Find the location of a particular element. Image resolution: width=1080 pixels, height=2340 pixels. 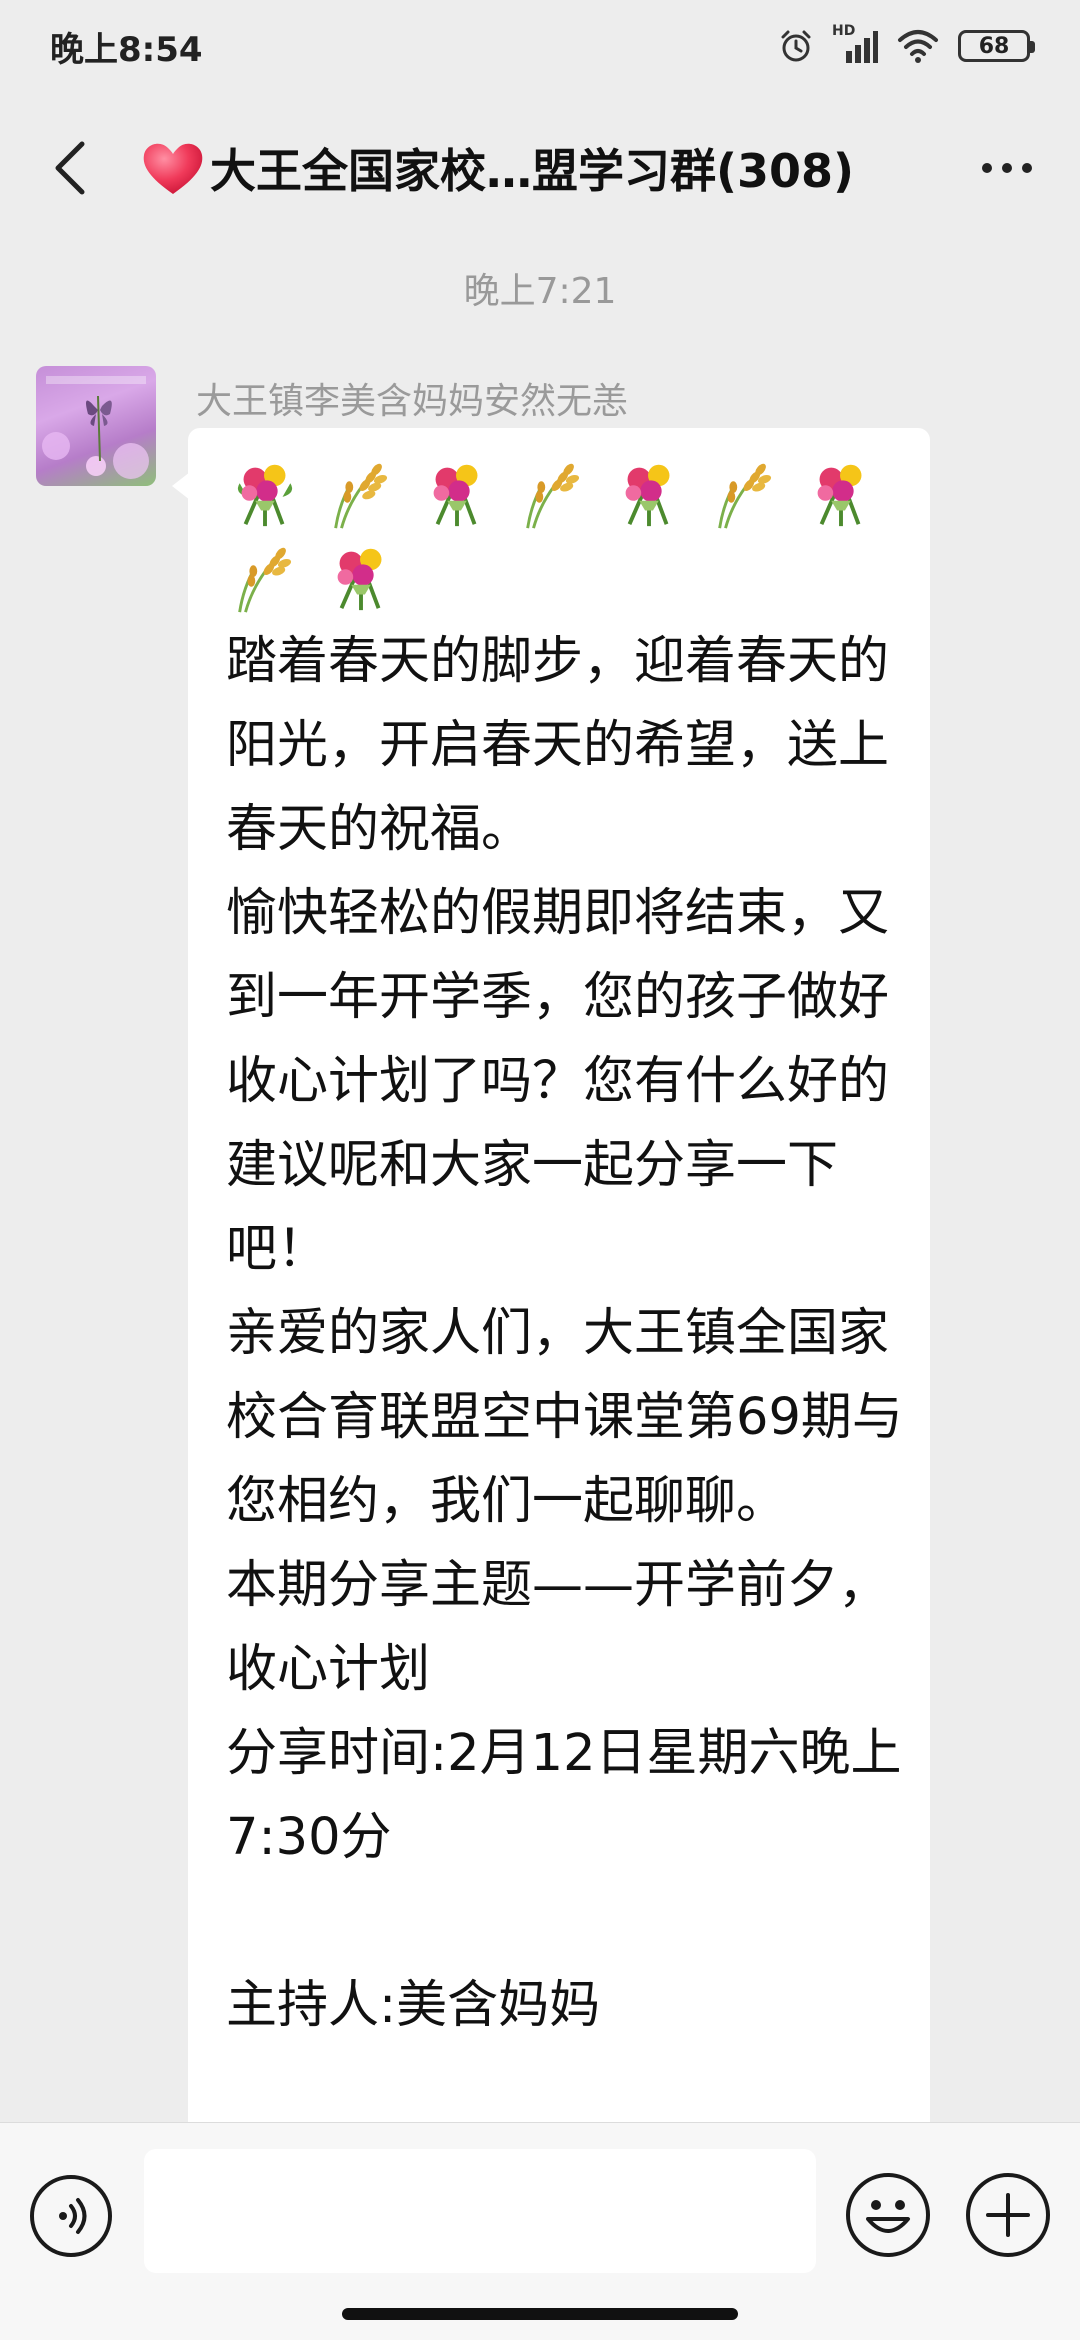

plus-icon is located at coordinates (1008, 2215).